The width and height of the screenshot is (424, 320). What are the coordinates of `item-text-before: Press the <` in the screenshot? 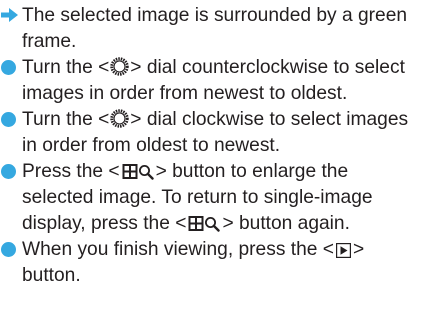 It's located at (71, 171).